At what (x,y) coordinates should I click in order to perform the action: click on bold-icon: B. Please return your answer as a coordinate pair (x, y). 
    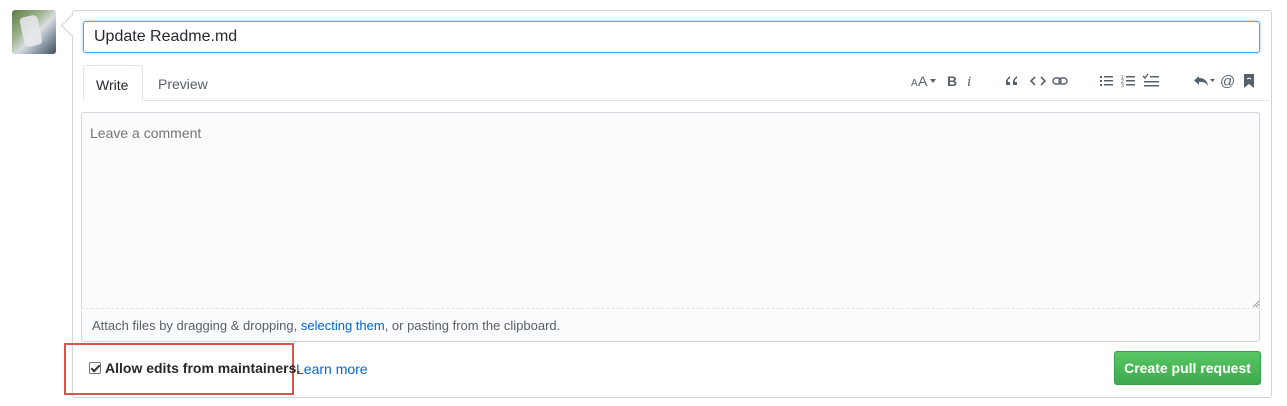
    Looking at the image, I should click on (952, 81).